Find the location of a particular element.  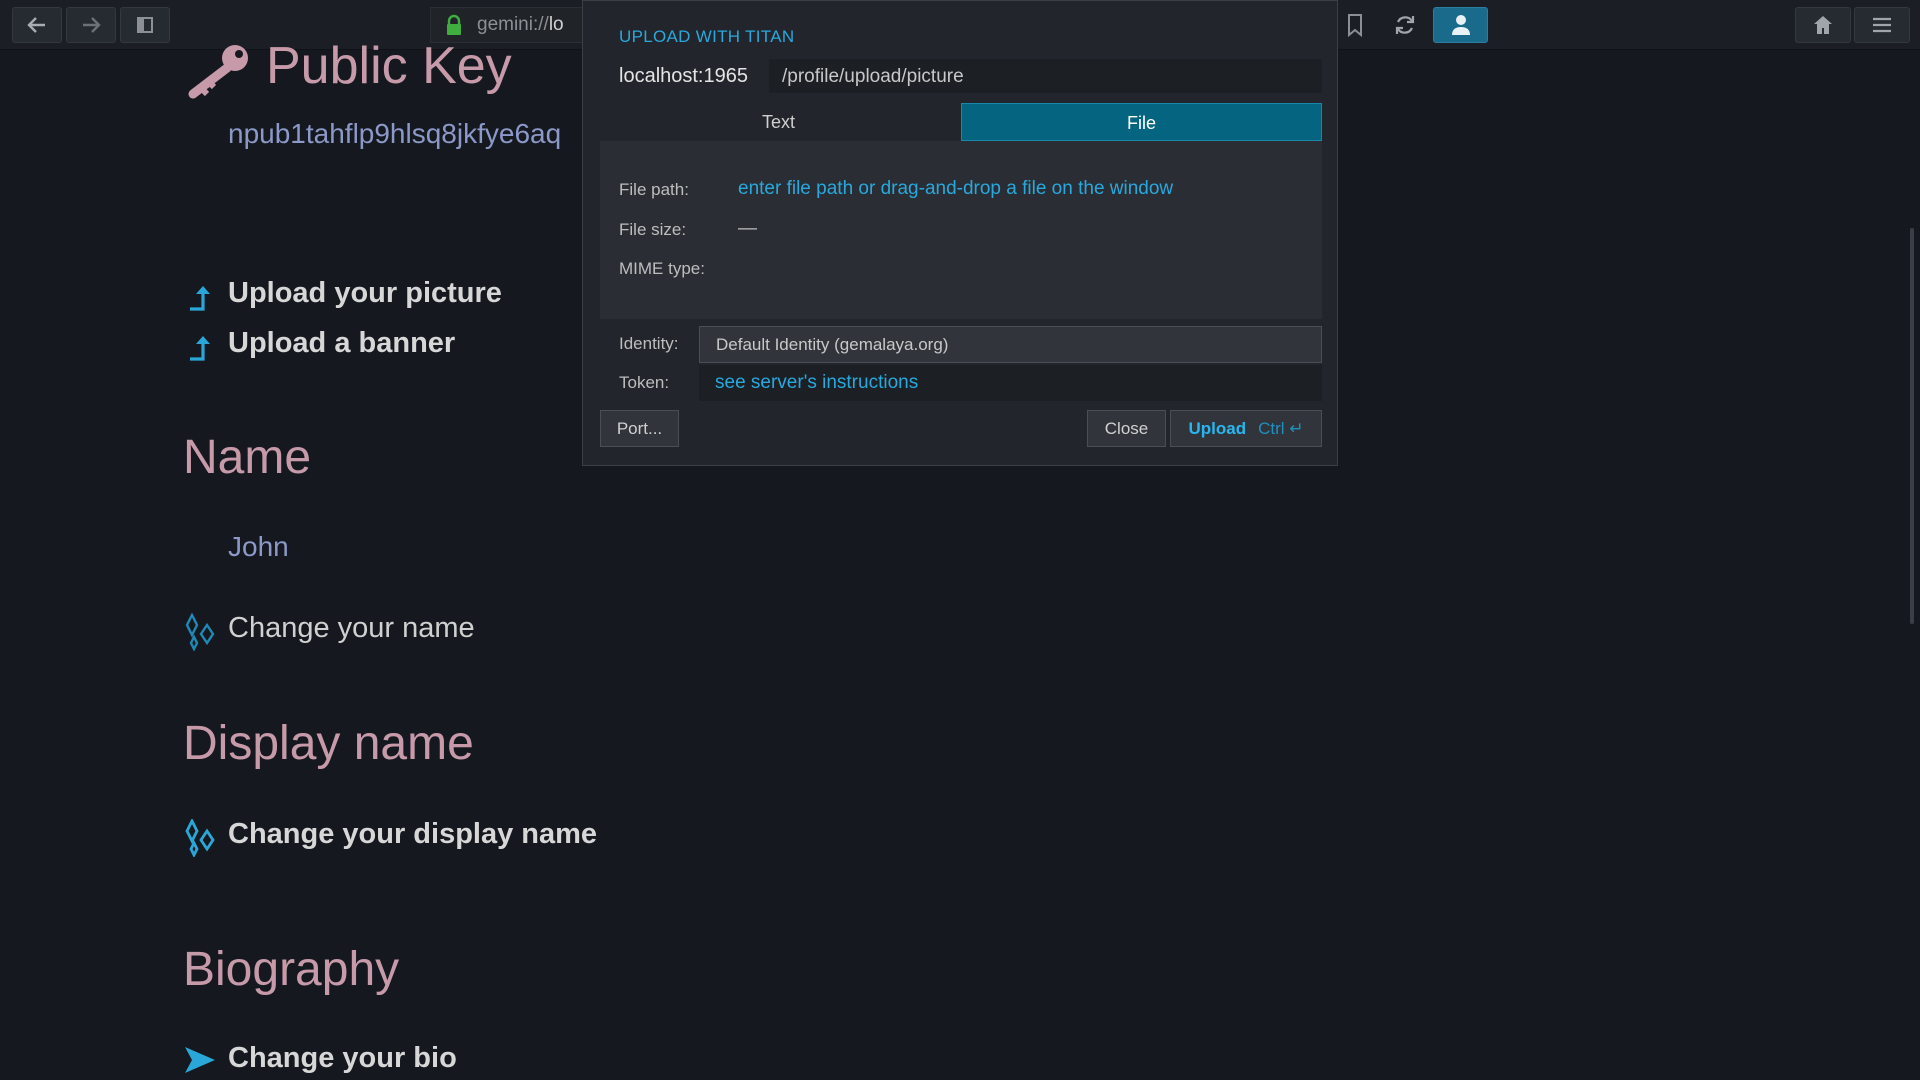

file-size-value: — is located at coordinates (747, 228).